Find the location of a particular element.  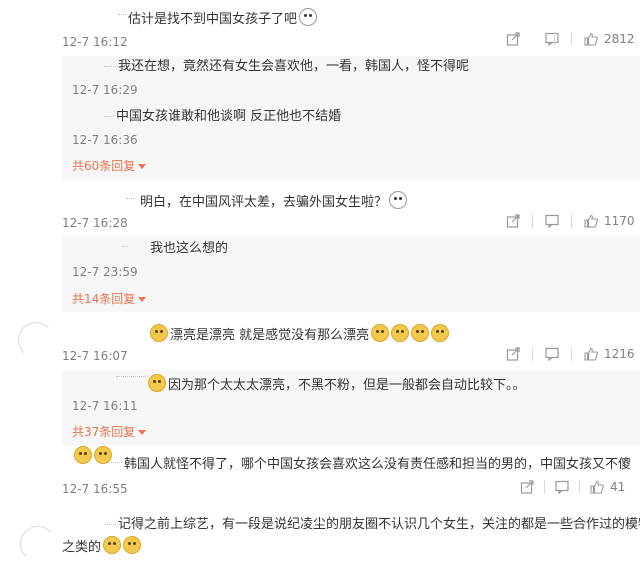

reply-block-bg is located at coordinates (351, 274).